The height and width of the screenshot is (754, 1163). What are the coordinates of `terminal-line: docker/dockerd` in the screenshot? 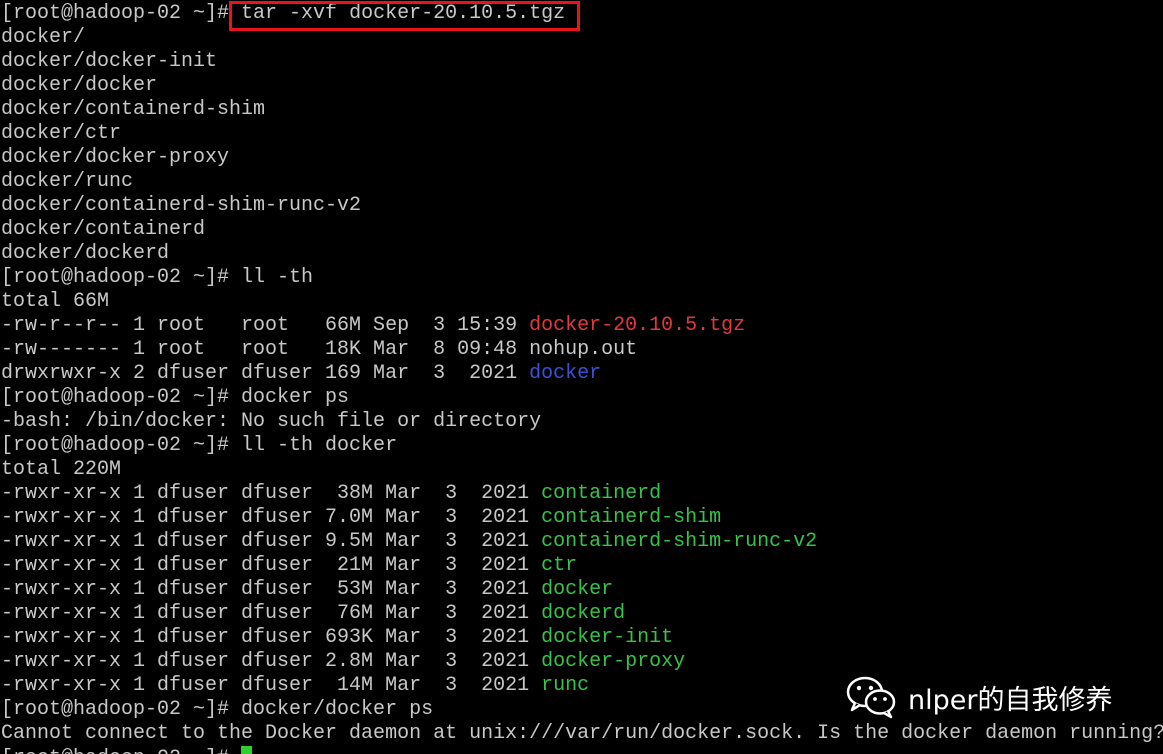 It's located at (582, 254).